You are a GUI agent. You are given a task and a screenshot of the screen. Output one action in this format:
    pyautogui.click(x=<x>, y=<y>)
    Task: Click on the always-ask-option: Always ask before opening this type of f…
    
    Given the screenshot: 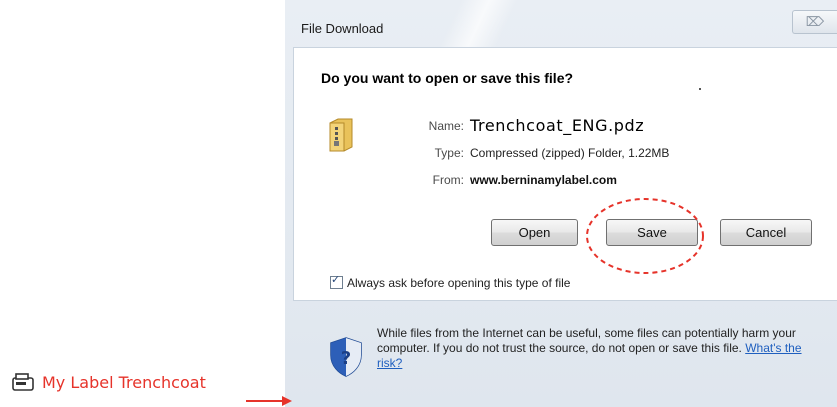 What is the action you would take?
    pyautogui.click(x=450, y=281)
    